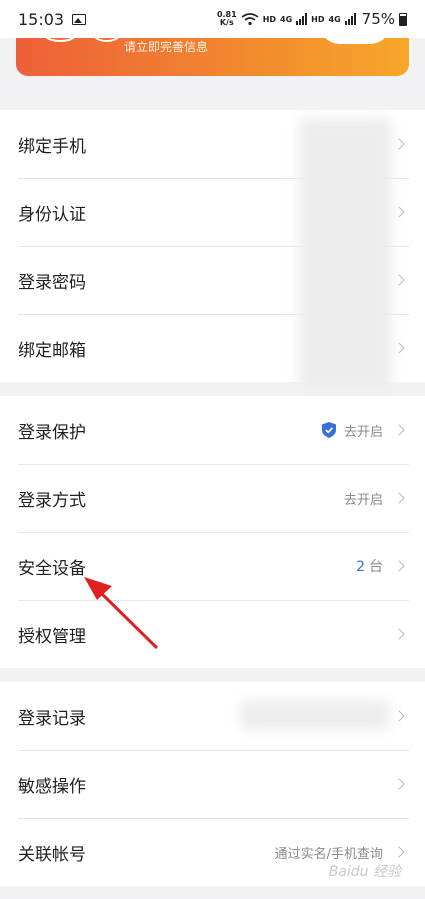  What do you see at coordinates (212, 784) in the screenshot?
I see `row-sensitive-operations: 敏感操作` at bounding box center [212, 784].